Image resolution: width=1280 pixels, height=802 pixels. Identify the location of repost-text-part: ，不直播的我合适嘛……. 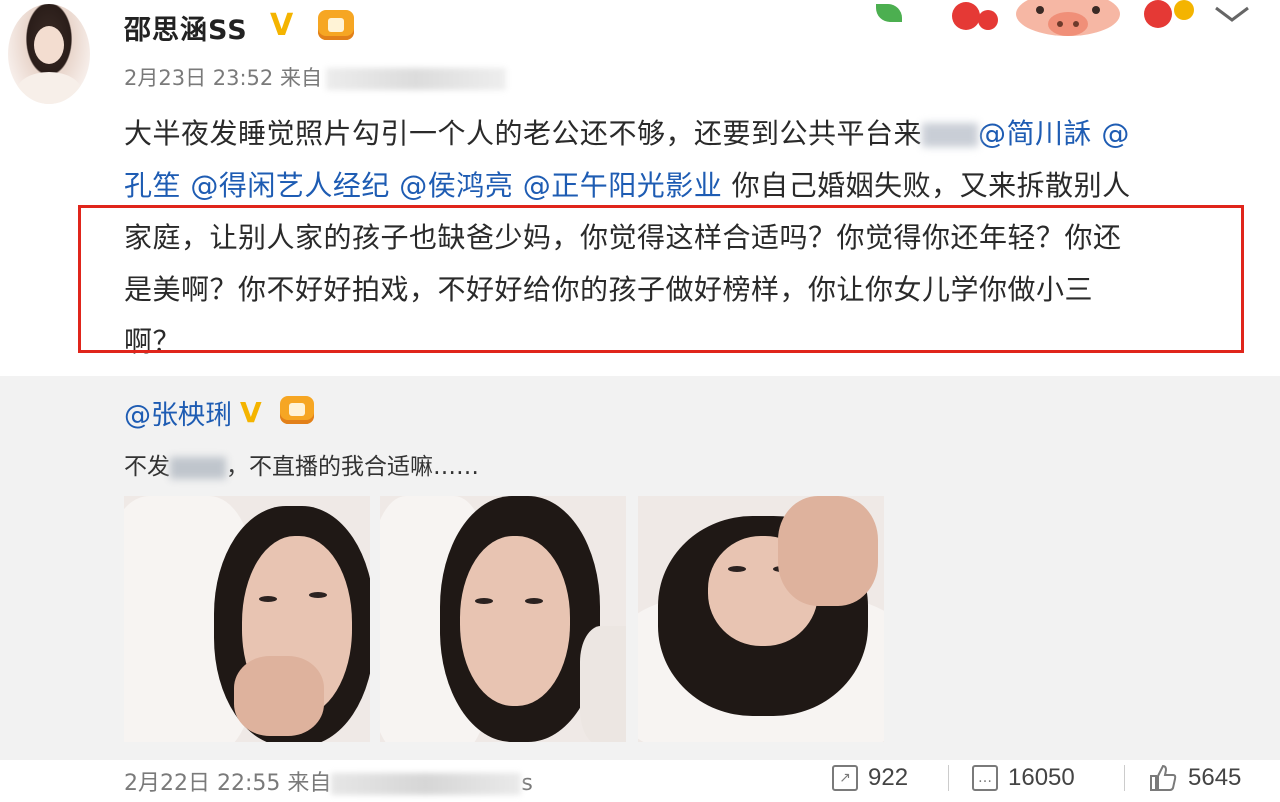
(352, 467).